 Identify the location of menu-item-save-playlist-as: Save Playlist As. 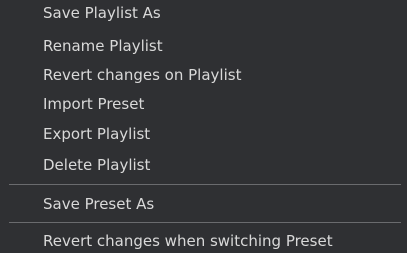
(102, 13).